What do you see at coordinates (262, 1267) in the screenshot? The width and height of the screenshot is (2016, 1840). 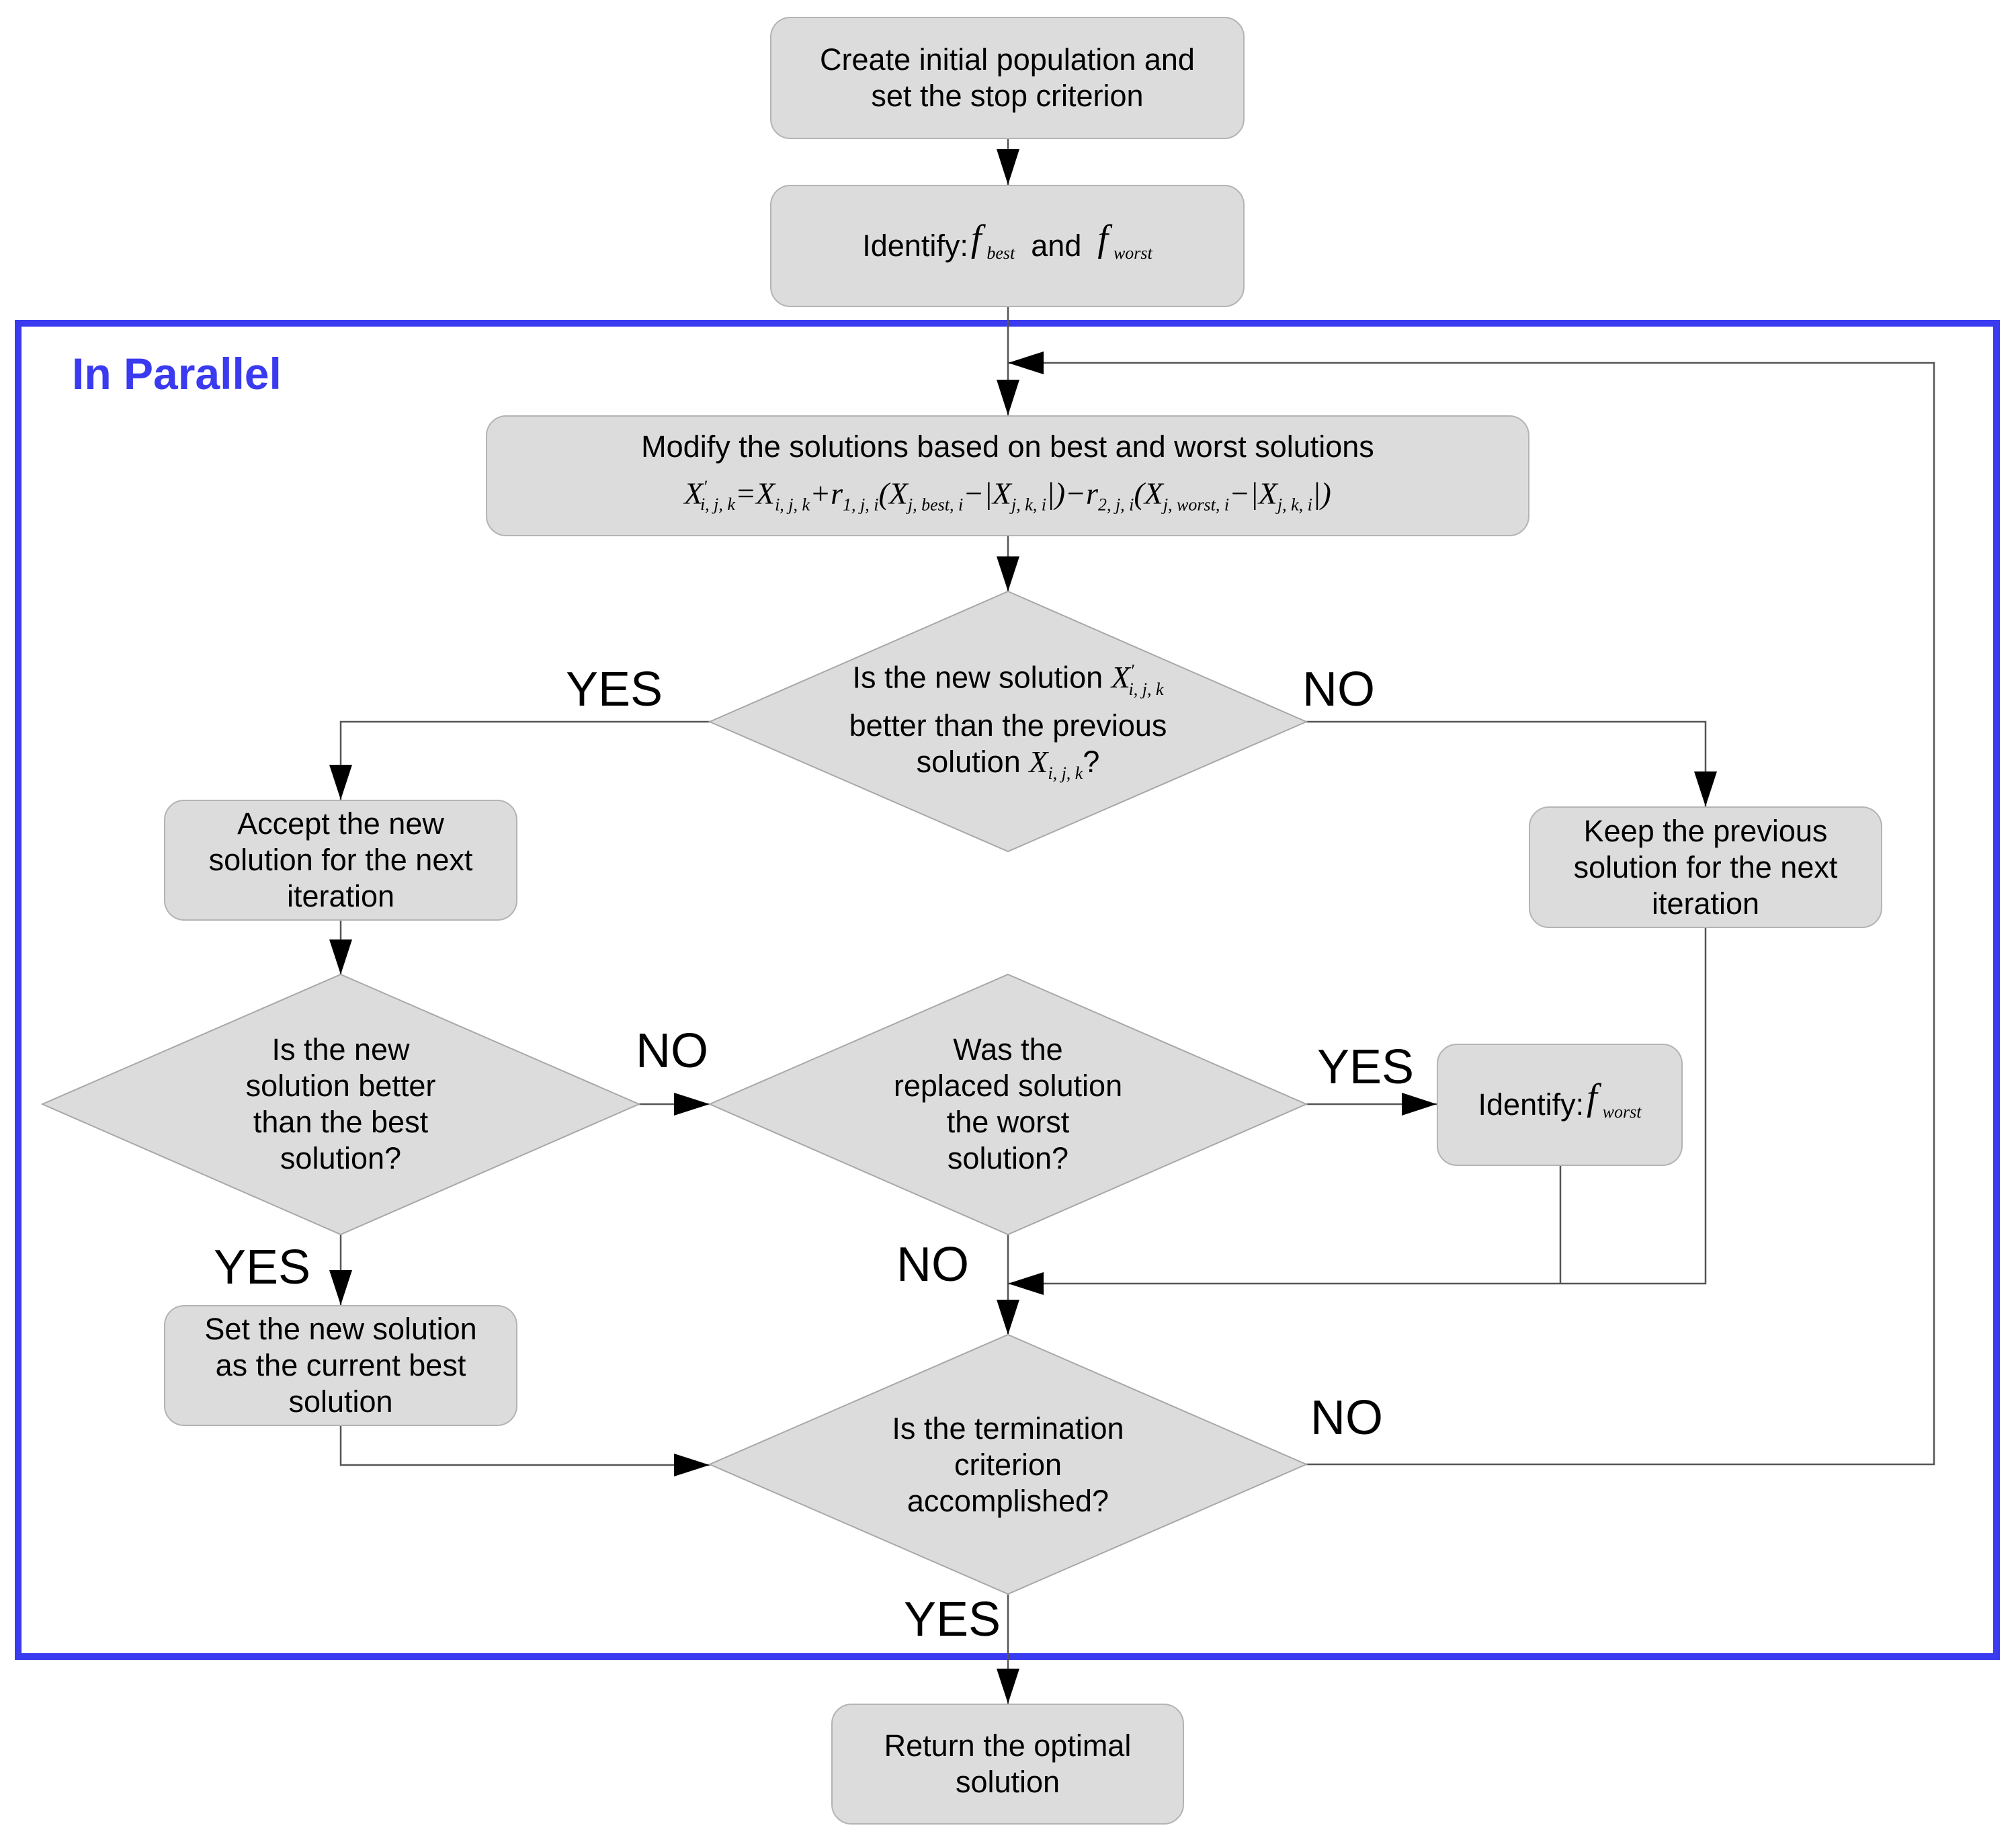 I see `label-yes-best: YES` at bounding box center [262, 1267].